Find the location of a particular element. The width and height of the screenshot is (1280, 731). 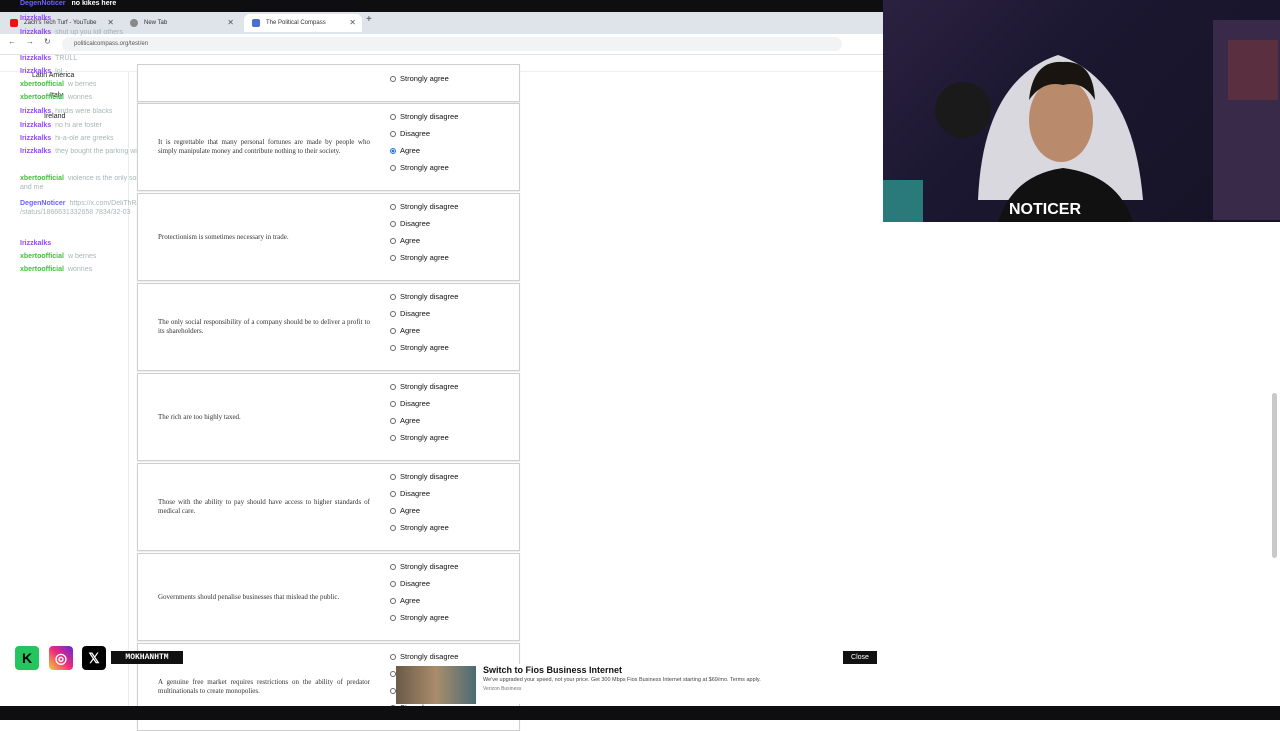

webcam-feed: NOTICER is located at coordinates (1081, 111).